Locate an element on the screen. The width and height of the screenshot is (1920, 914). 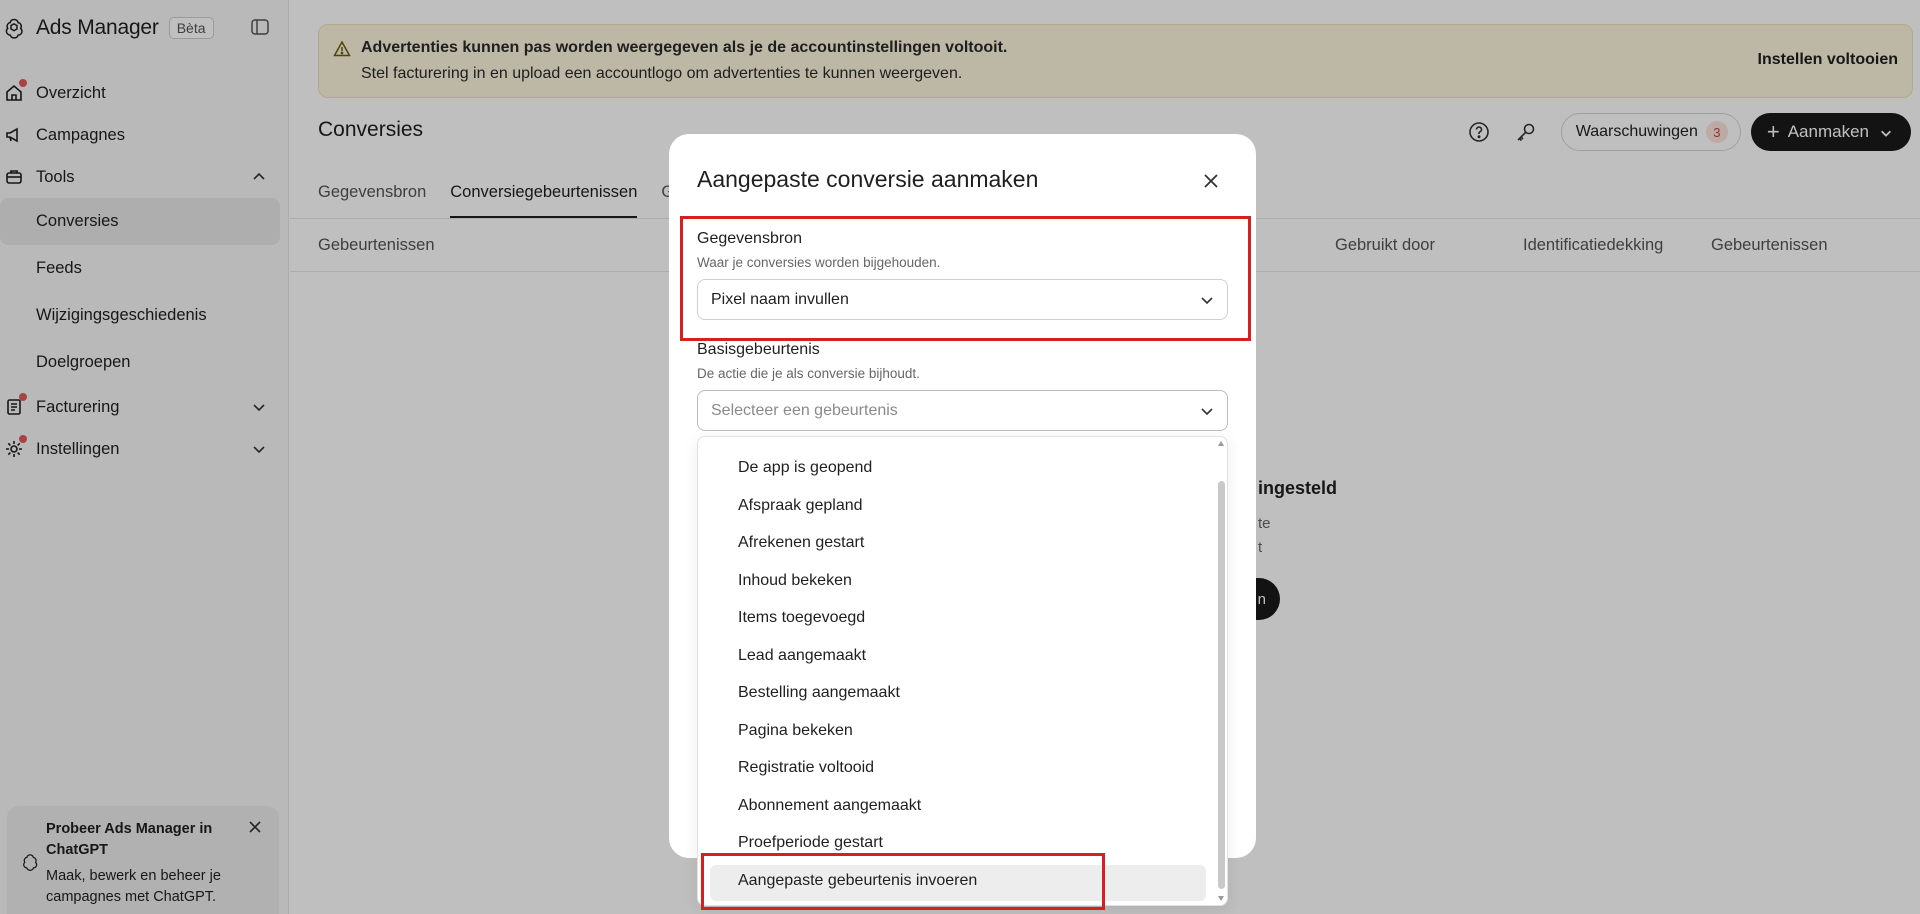
list-item: Registratie voltooid is located at coordinates (806, 768).